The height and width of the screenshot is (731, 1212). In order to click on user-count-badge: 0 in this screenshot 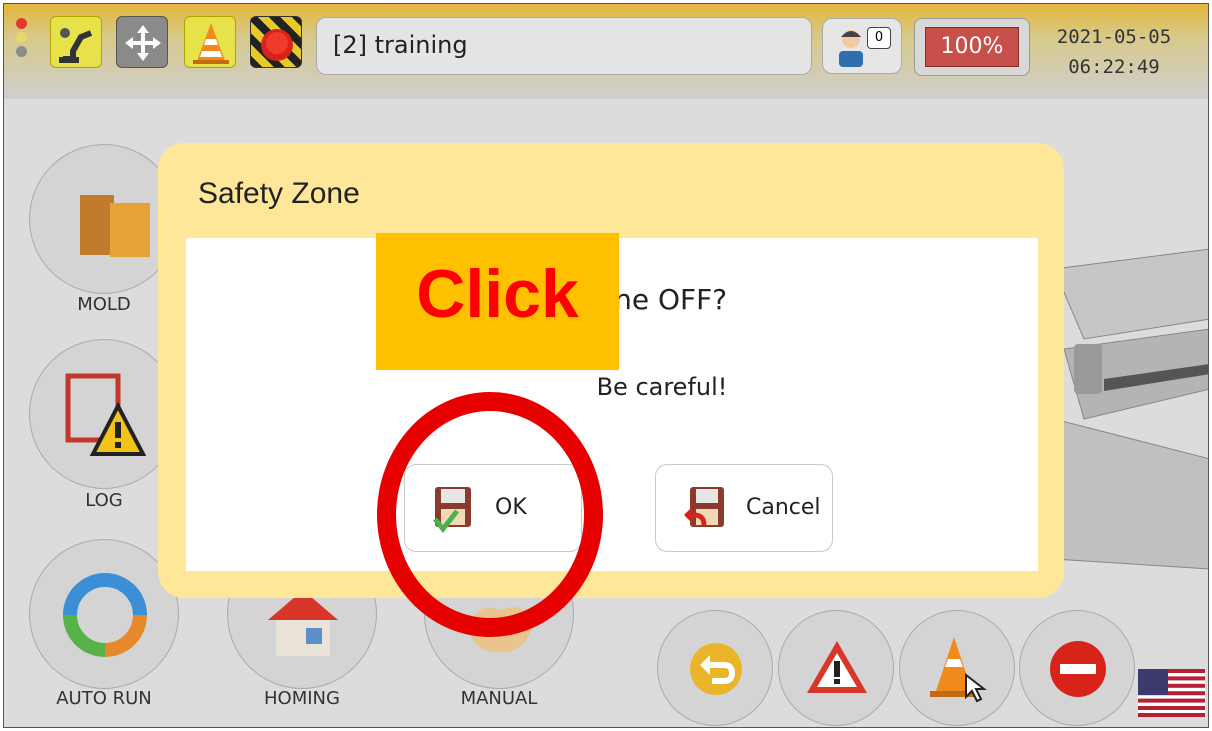, I will do `click(879, 38)`.